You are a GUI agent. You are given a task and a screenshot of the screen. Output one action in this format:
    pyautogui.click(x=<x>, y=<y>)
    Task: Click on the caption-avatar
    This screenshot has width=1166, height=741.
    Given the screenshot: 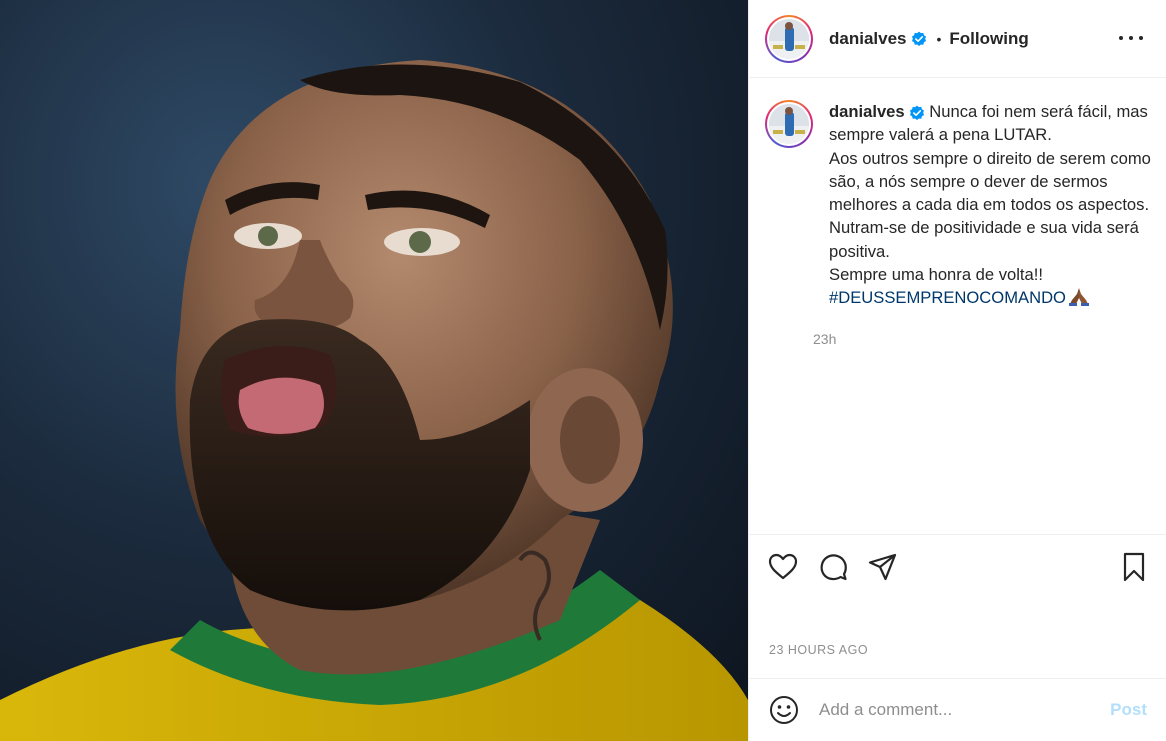 What is the action you would take?
    pyautogui.click(x=789, y=124)
    